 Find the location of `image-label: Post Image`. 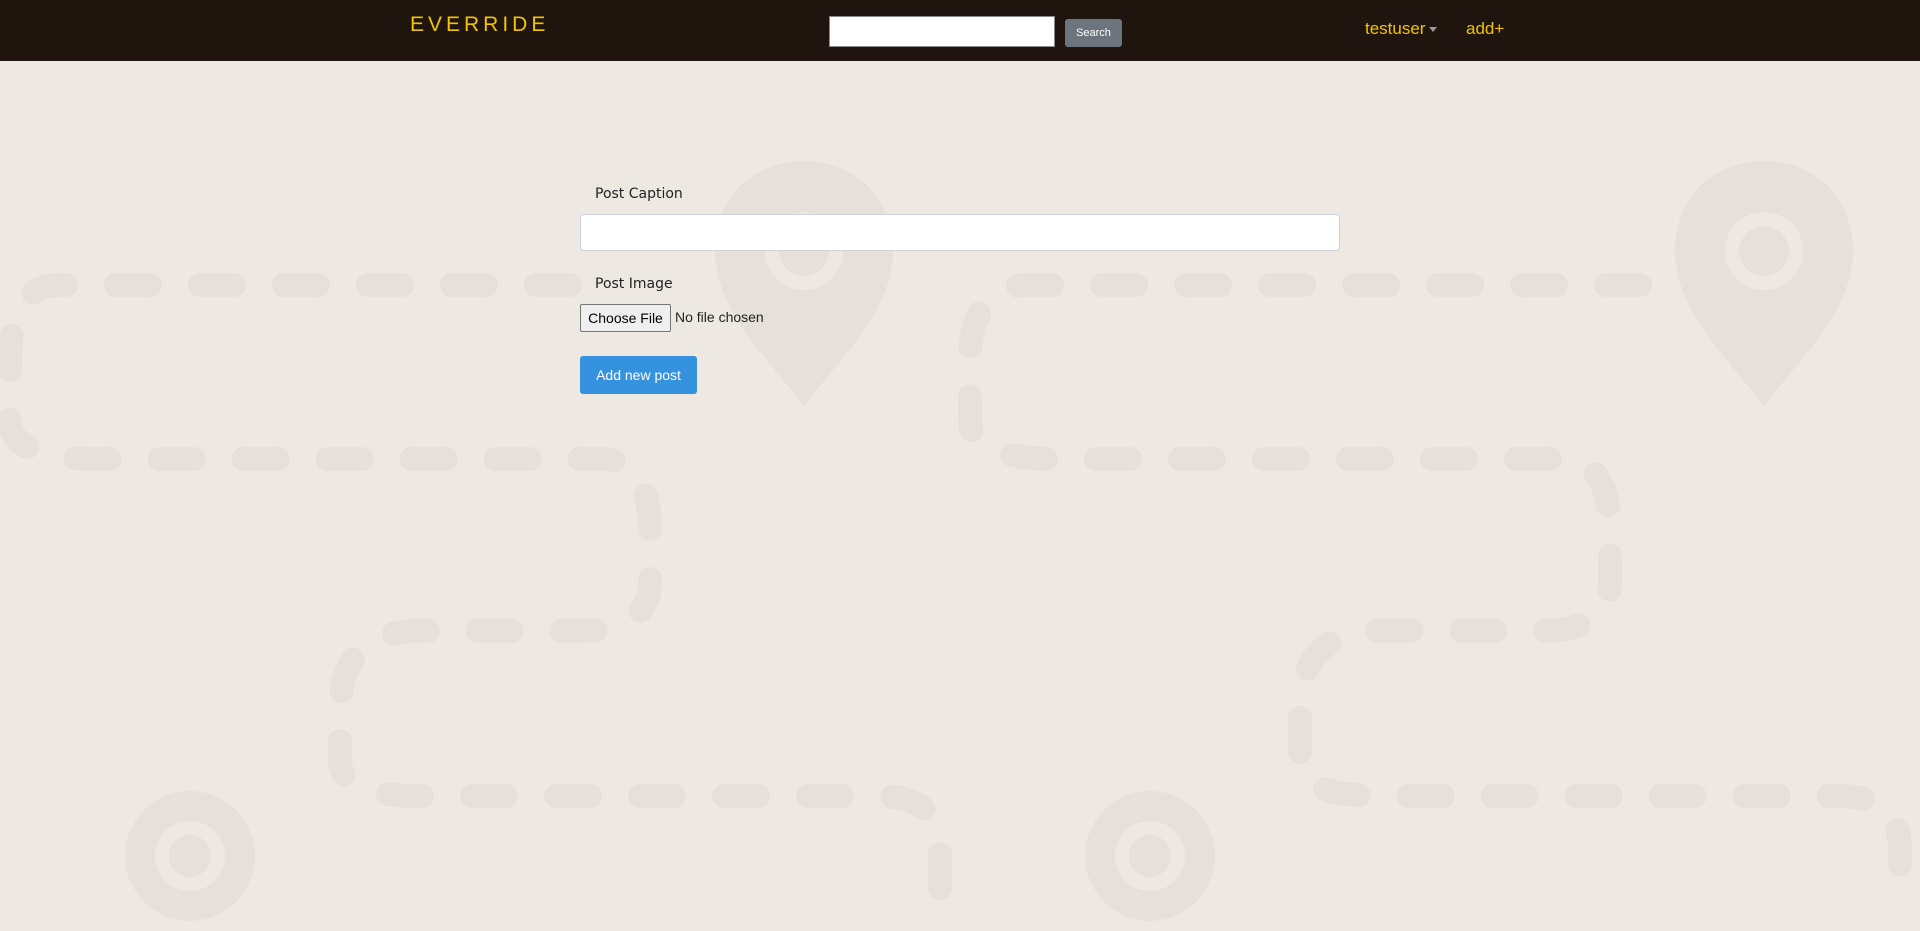

image-label: Post Image is located at coordinates (634, 284).